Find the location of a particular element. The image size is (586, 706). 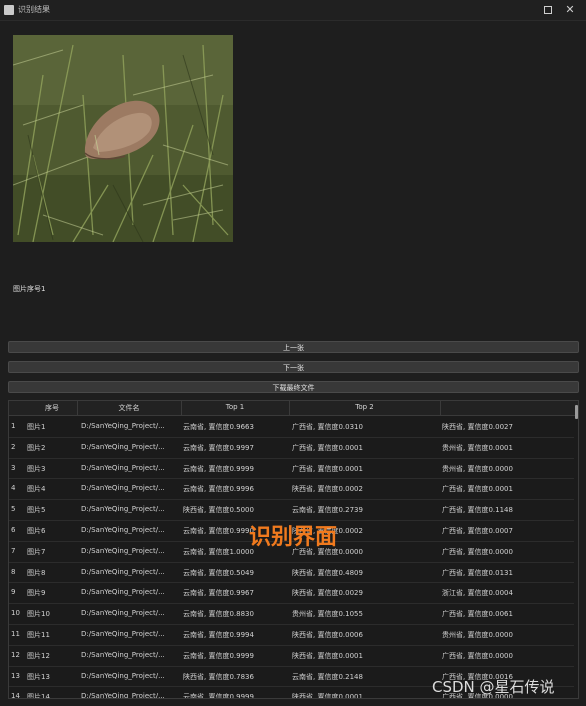

cell-top1: 云南省, 置信度0.9997 is located at coordinates (218, 447).